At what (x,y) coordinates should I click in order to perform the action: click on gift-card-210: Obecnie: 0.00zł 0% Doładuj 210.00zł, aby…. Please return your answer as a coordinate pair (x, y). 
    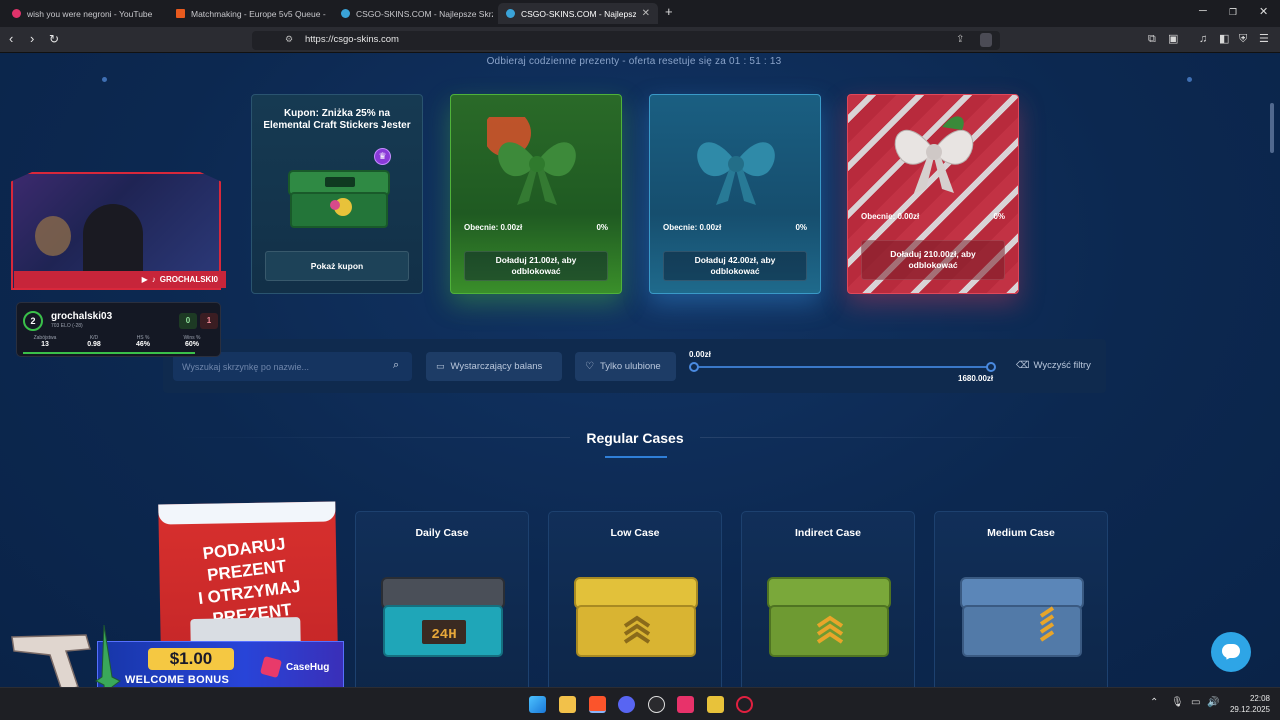
    Looking at the image, I should click on (933, 194).